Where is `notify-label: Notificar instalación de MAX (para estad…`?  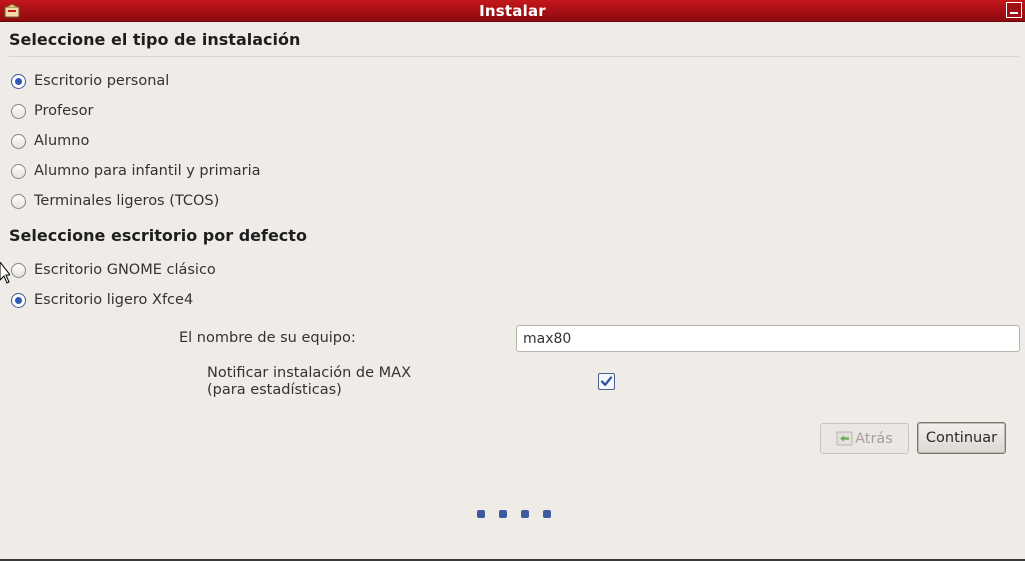
notify-label: Notificar instalación de MAX (para estad… is located at coordinates (309, 382).